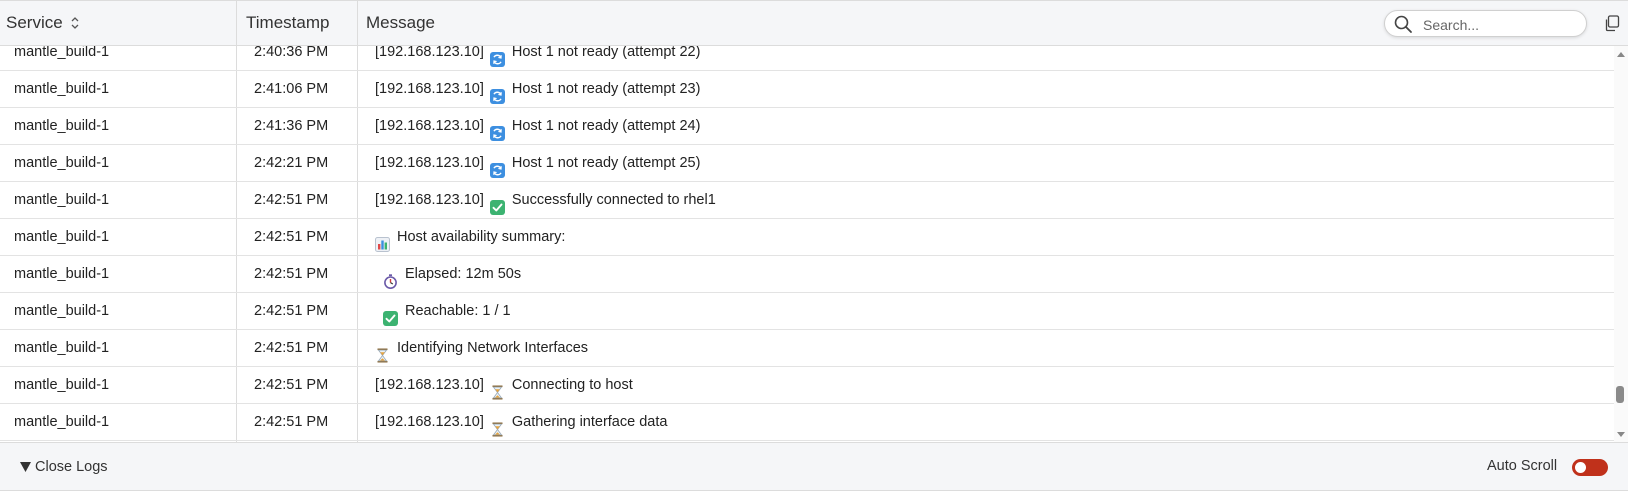 Image resolution: width=1628 pixels, height=491 pixels. I want to click on timestamp-header-label: Timestamp, so click(288, 22).